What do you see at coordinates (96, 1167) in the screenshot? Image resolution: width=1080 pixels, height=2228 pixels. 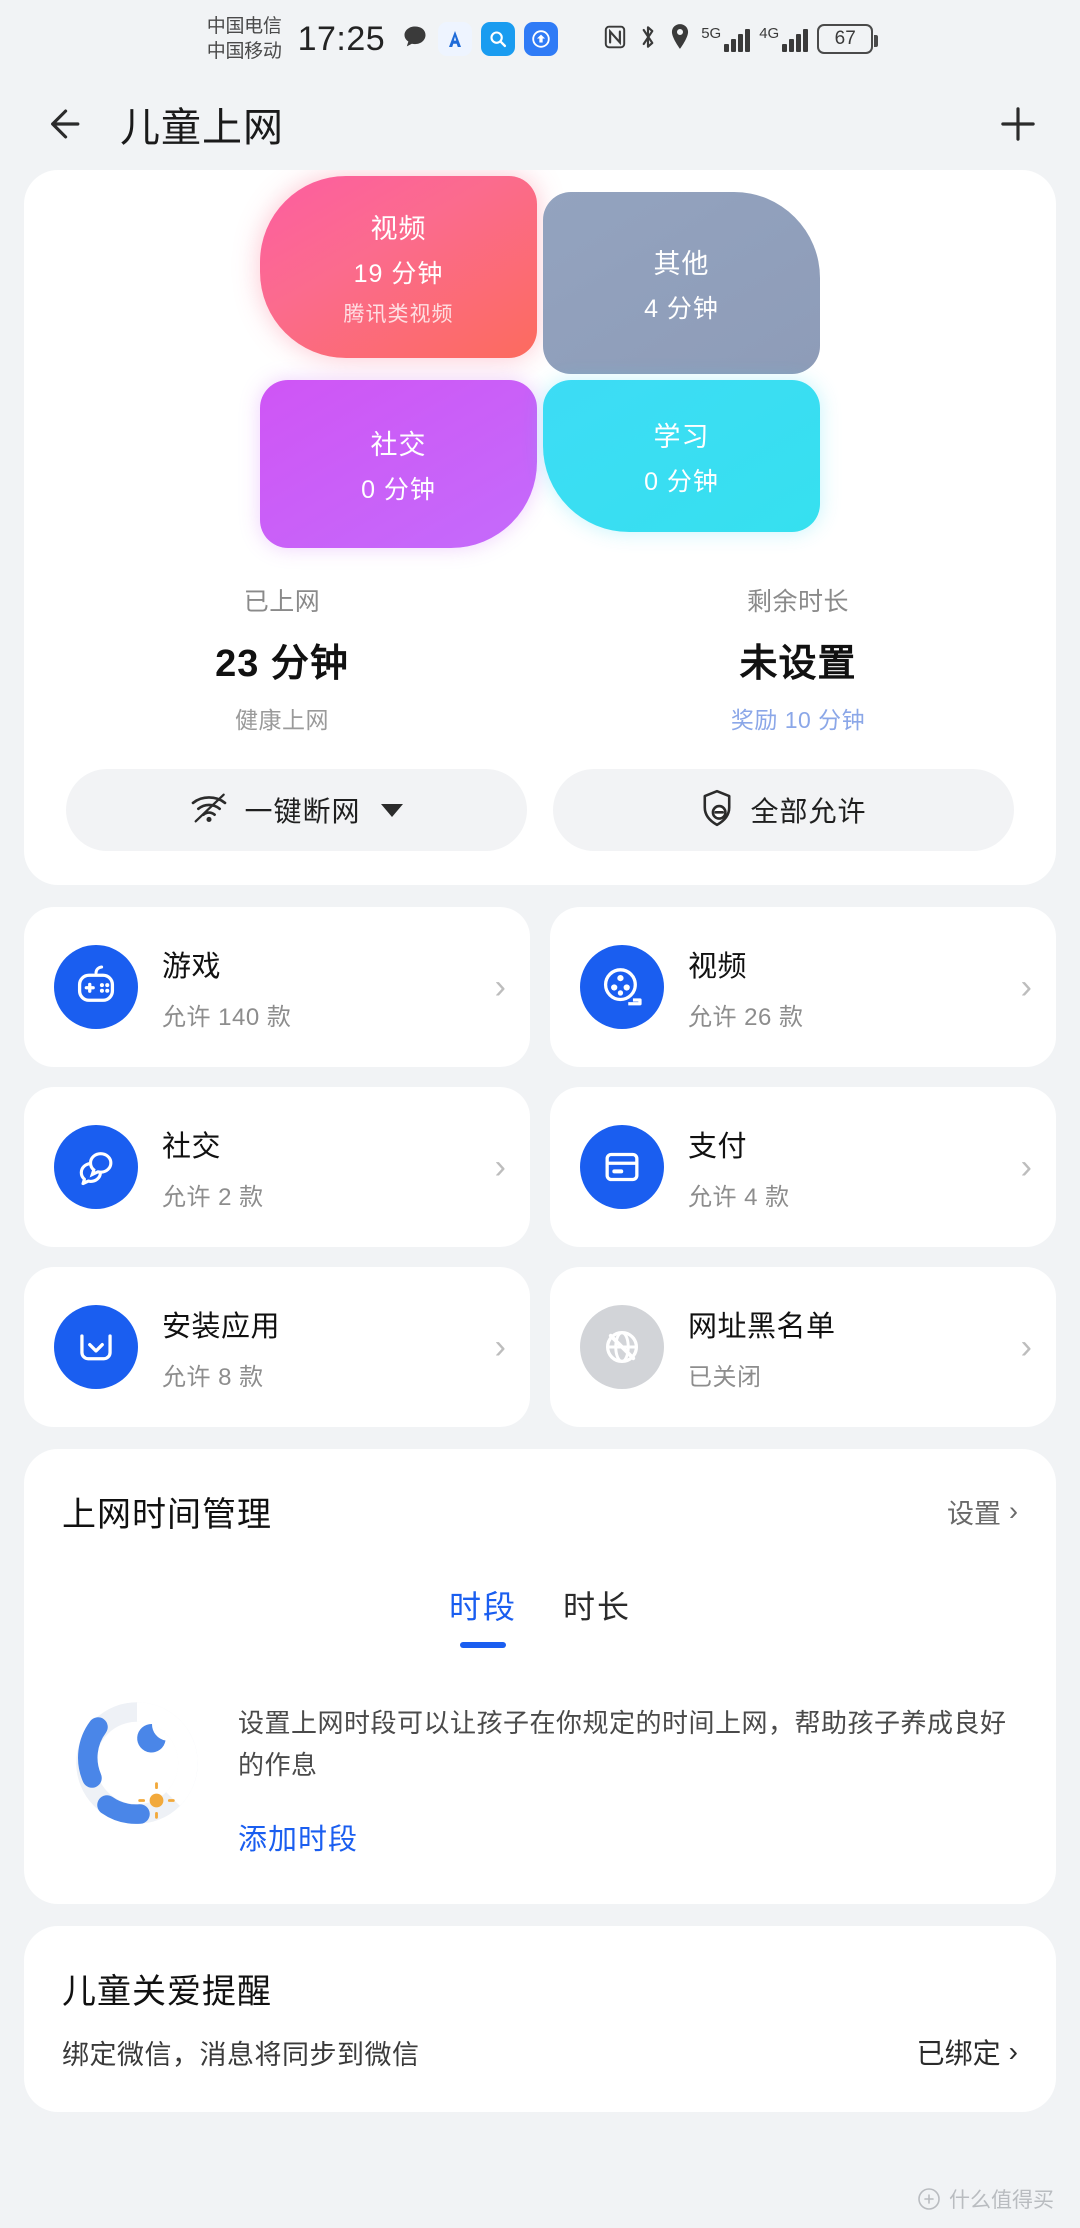 I see `chat-bubbles-icon` at bounding box center [96, 1167].